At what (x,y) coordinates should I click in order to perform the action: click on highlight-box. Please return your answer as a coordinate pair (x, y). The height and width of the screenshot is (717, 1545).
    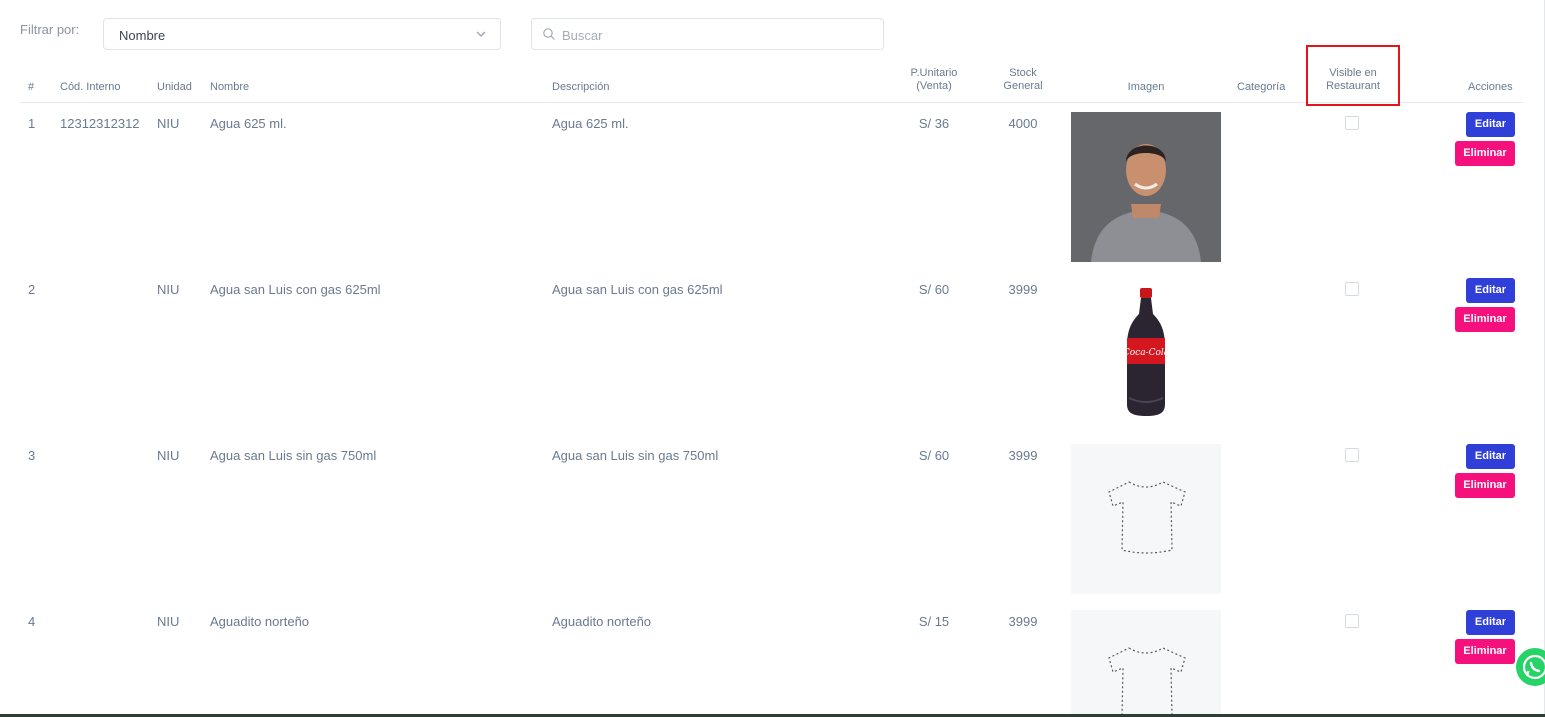
    Looking at the image, I should click on (1353, 75).